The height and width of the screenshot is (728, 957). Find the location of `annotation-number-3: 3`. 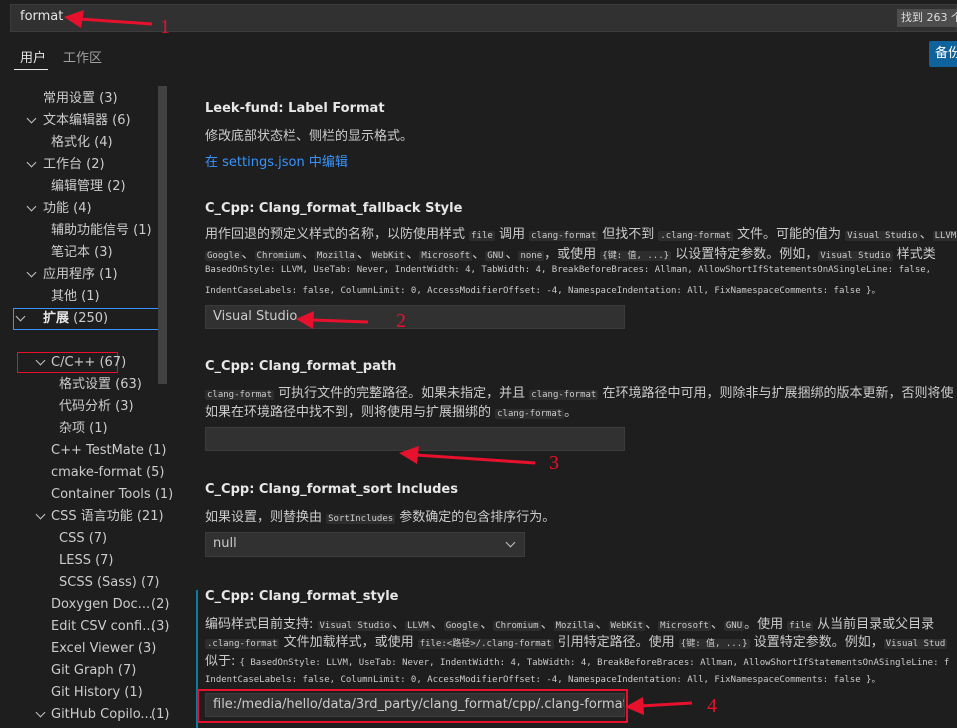

annotation-number-3: 3 is located at coordinates (554, 463).